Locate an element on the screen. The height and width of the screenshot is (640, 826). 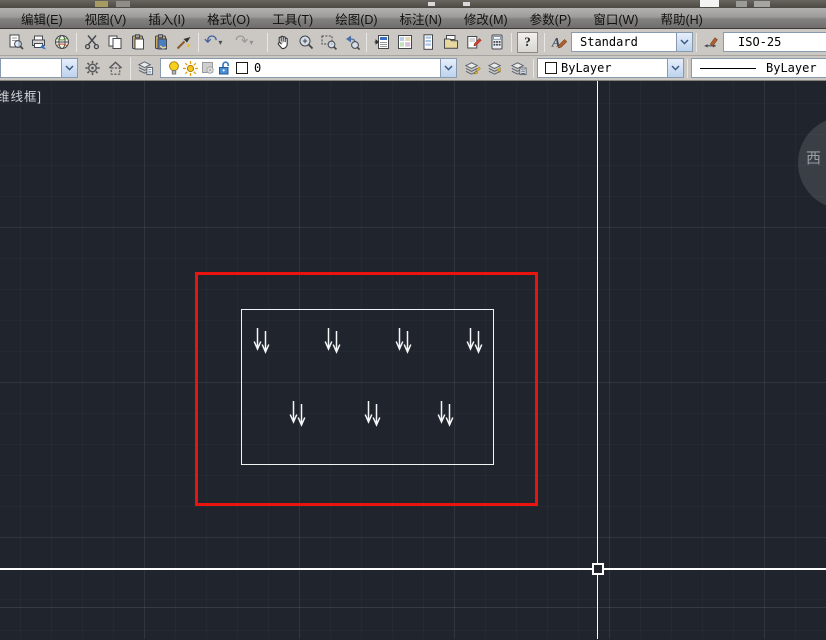
layers-toolbar: 0 ByLayer ByLayer is located at coordinates (413, 68).